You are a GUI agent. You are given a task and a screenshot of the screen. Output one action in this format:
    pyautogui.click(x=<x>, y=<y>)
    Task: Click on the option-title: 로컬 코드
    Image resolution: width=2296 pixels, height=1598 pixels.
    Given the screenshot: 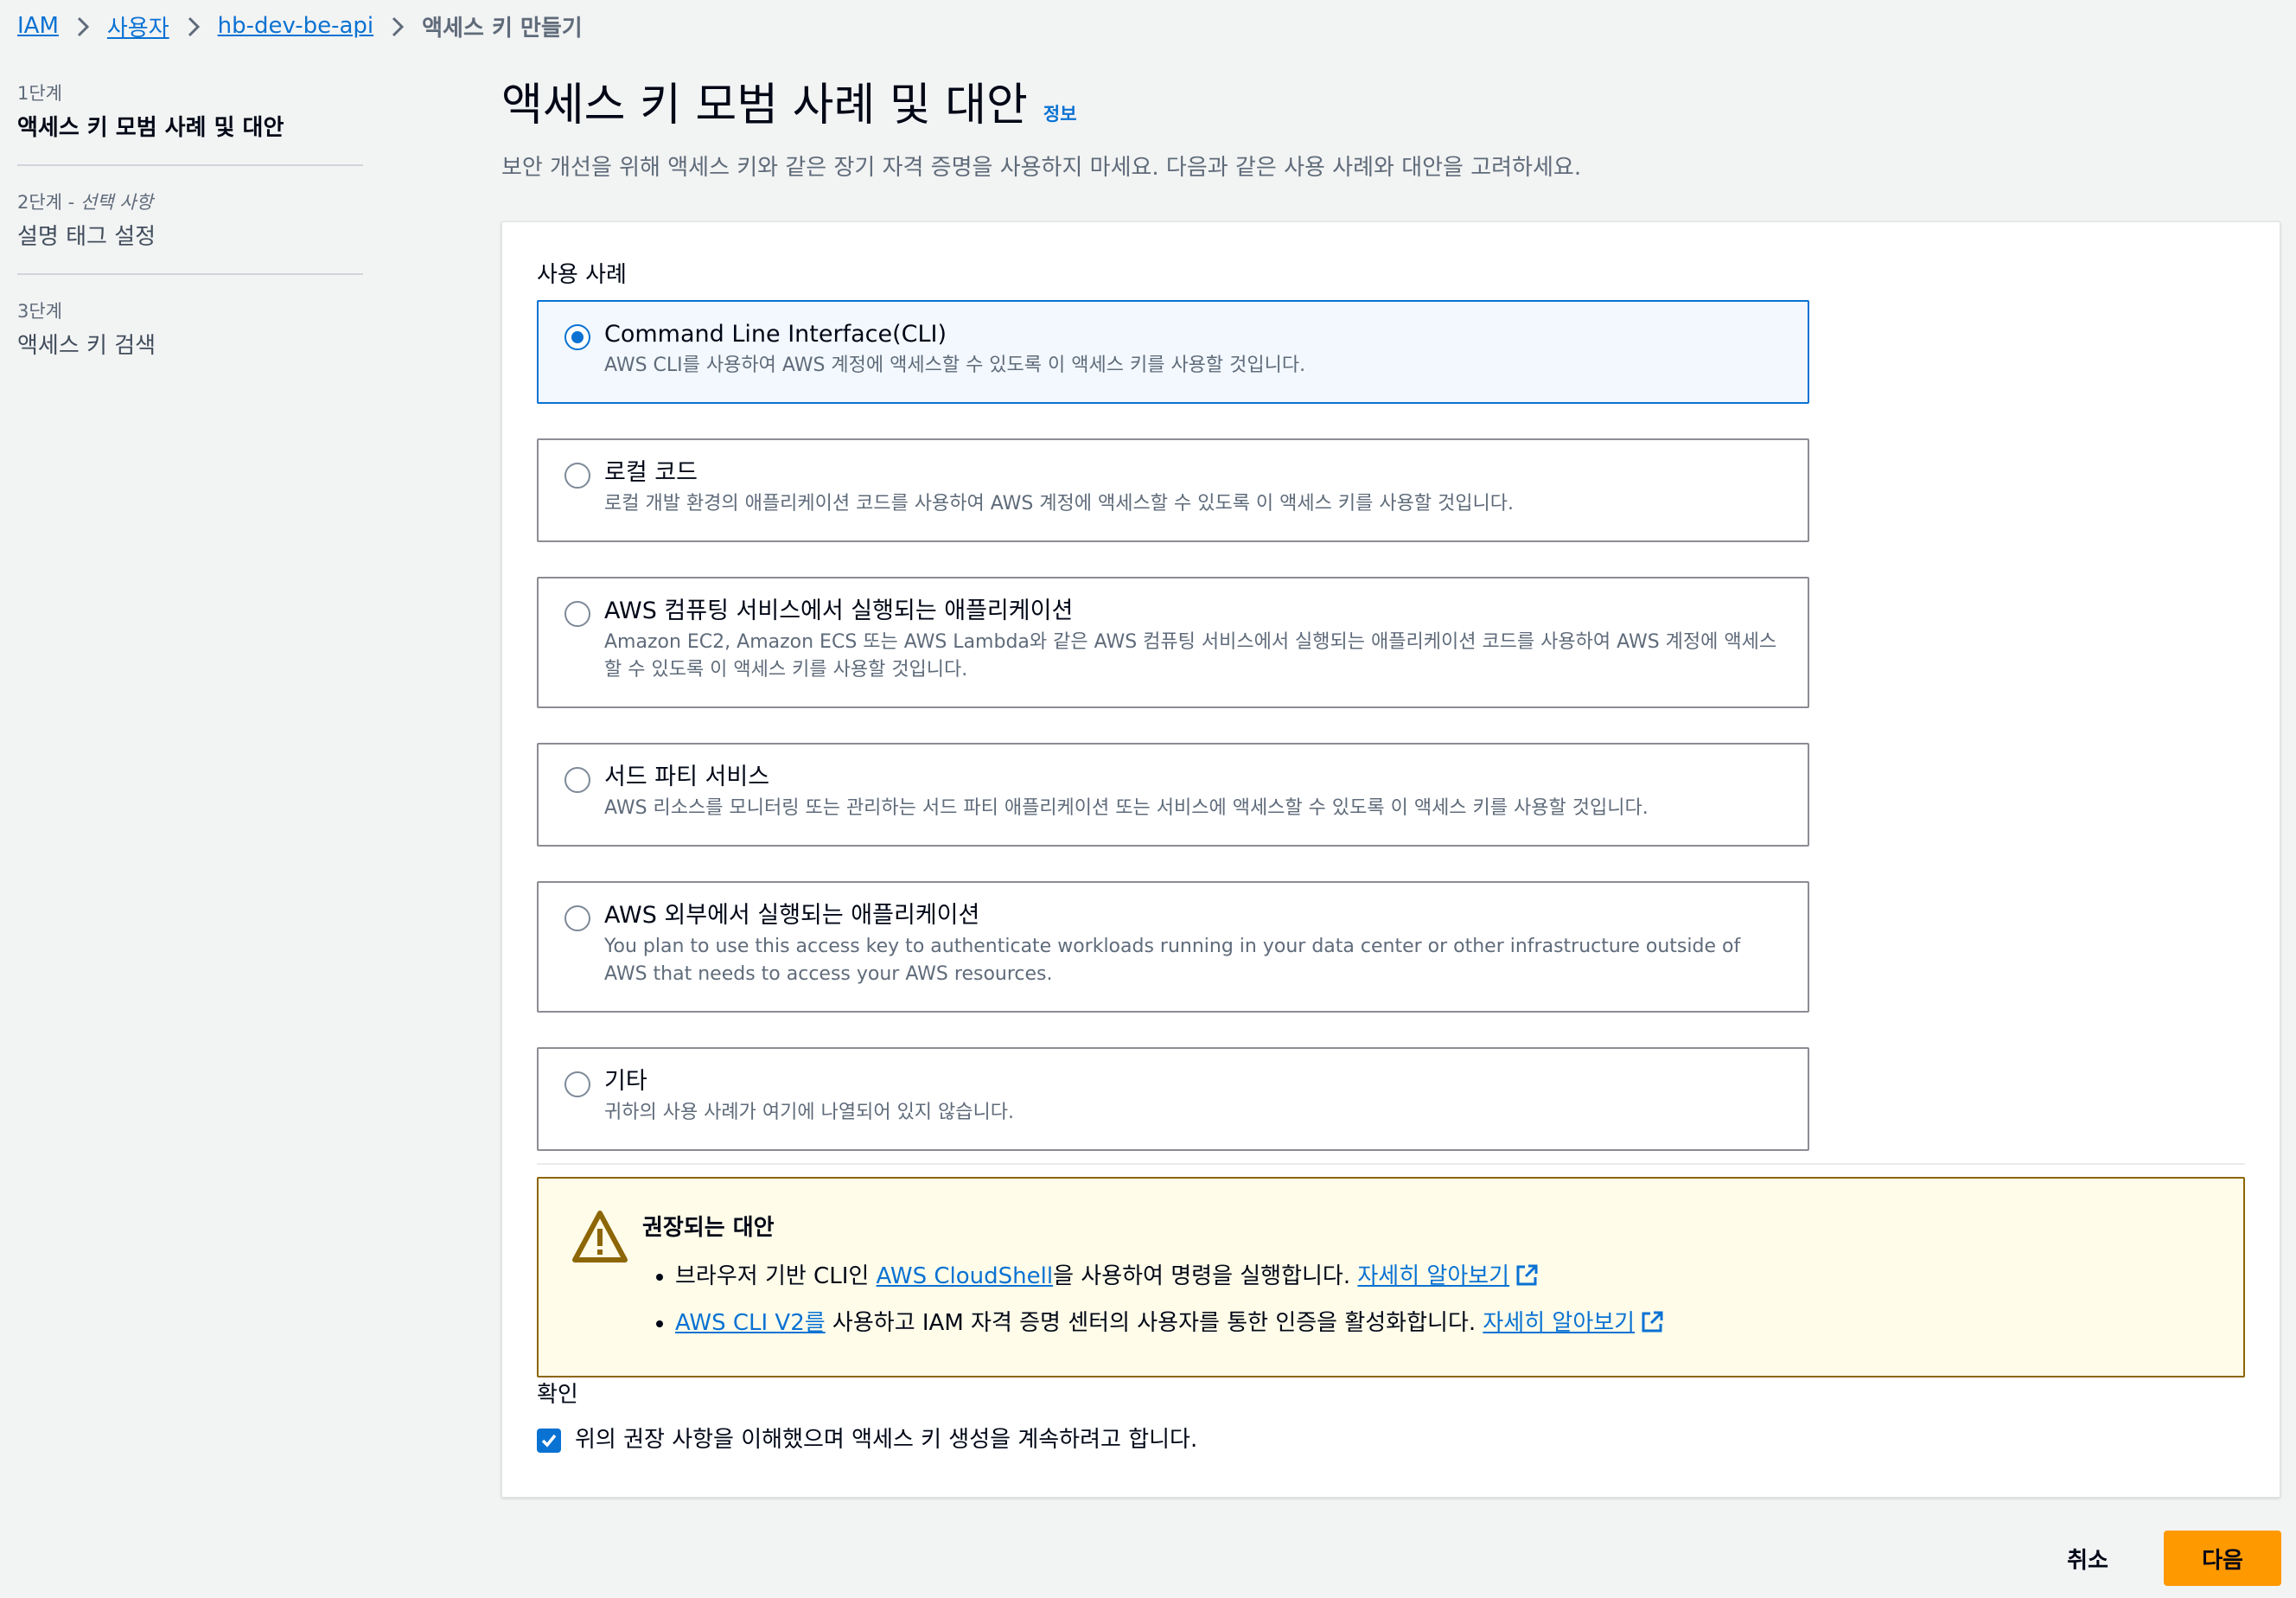 What is the action you would take?
    pyautogui.click(x=651, y=472)
    